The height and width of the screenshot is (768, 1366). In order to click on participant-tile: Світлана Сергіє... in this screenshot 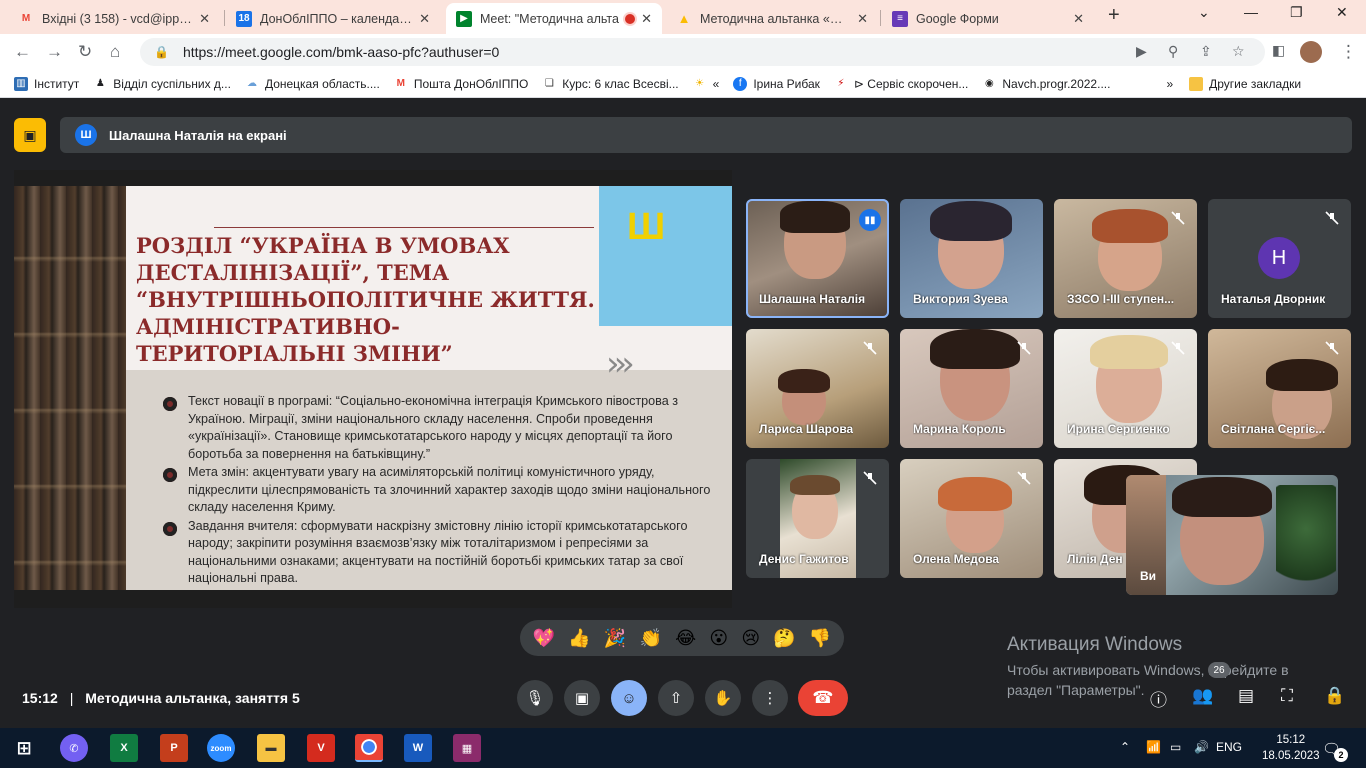, I will do `click(1279, 388)`.